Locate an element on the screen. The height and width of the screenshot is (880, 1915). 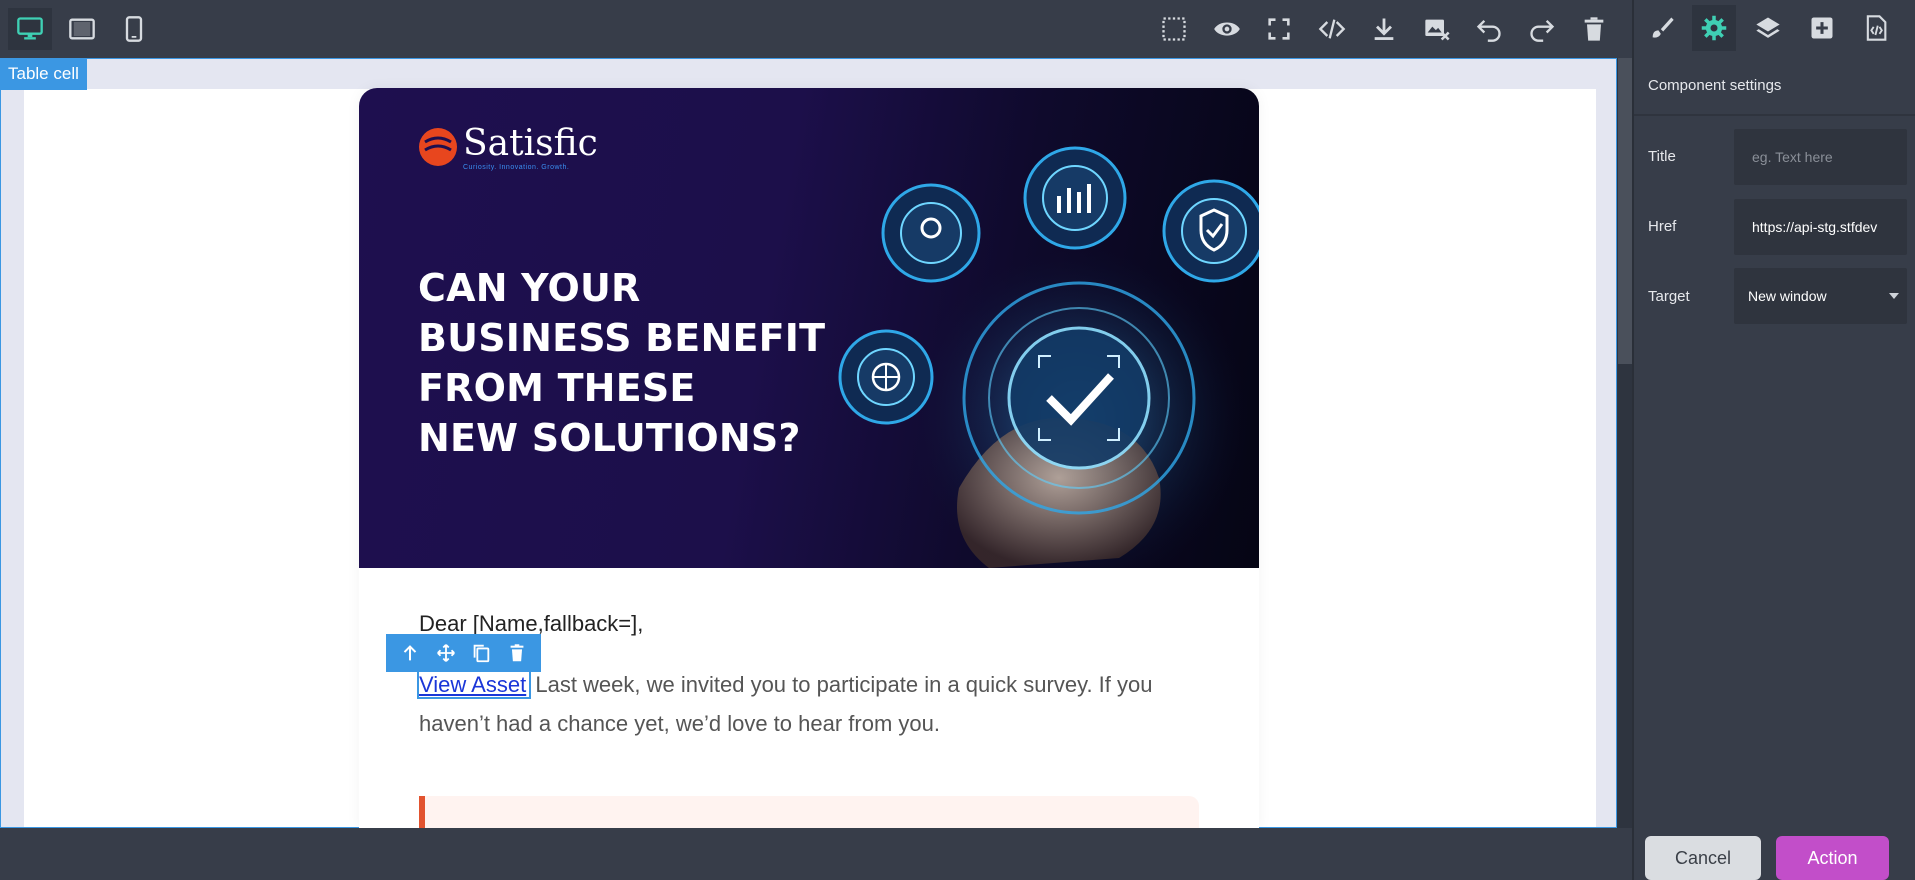
custom-code-icon is located at coordinates (1876, 28).